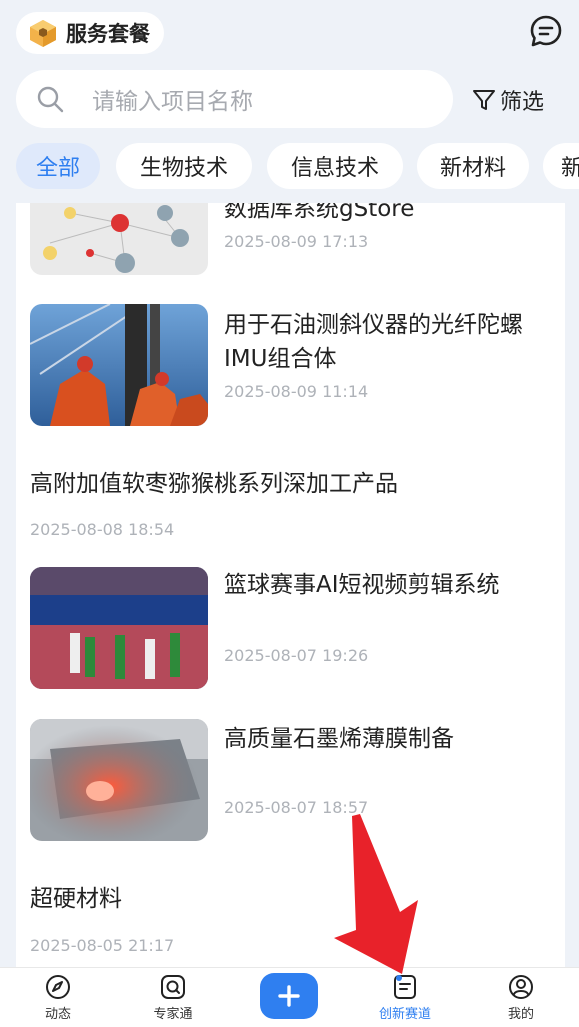 The image size is (579, 1027). What do you see at coordinates (319, 212) in the screenshot?
I see `item-title: 数据库系统gStore` at bounding box center [319, 212].